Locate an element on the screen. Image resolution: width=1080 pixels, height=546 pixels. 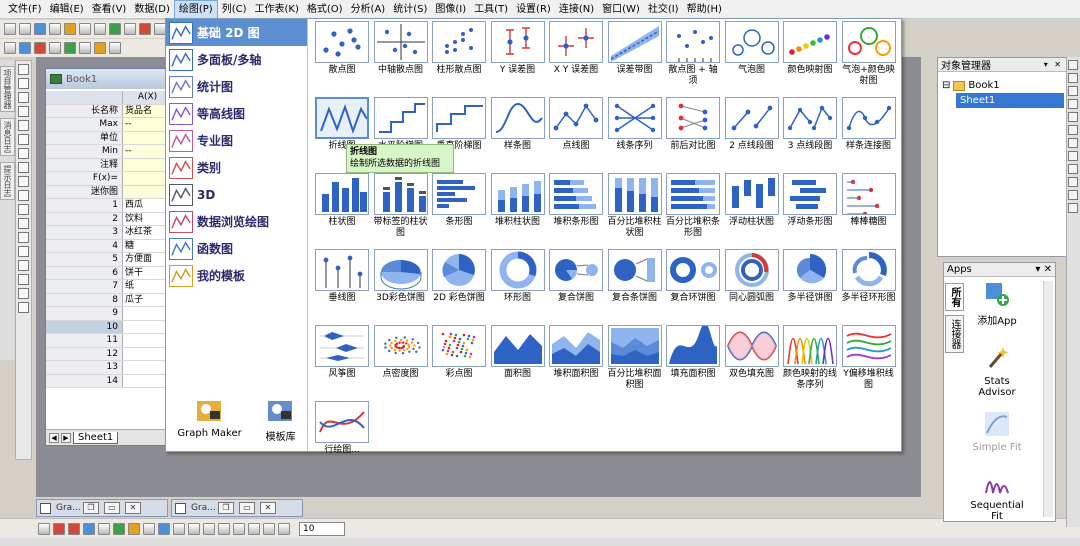
grid-row: 14 is located at coordinates (108, 381).